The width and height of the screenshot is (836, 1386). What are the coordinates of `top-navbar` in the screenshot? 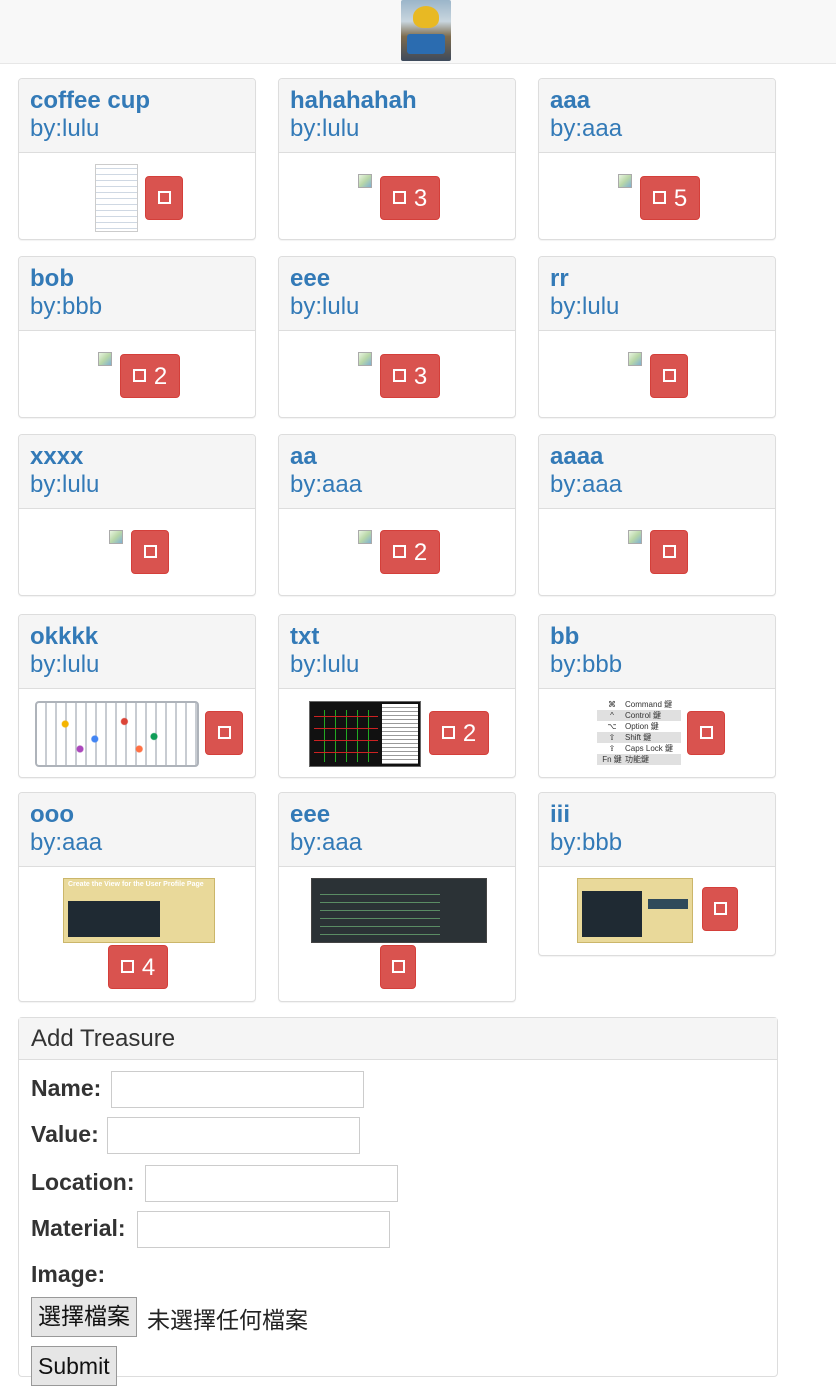 It's located at (418, 32).